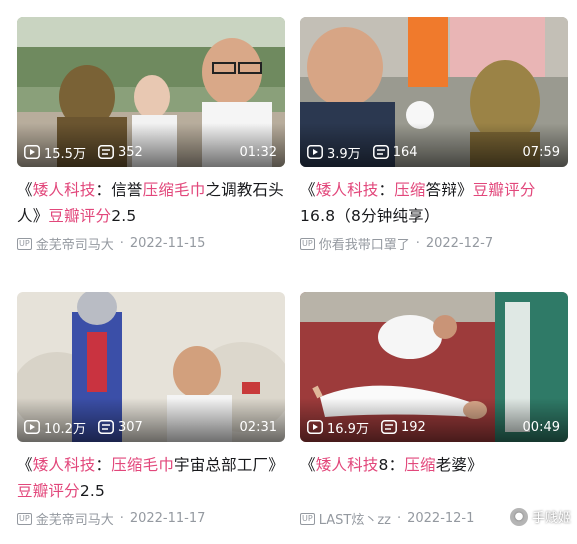 The height and width of the screenshot is (544, 577). I want to click on view-count-text: 3.9万, so click(344, 154).